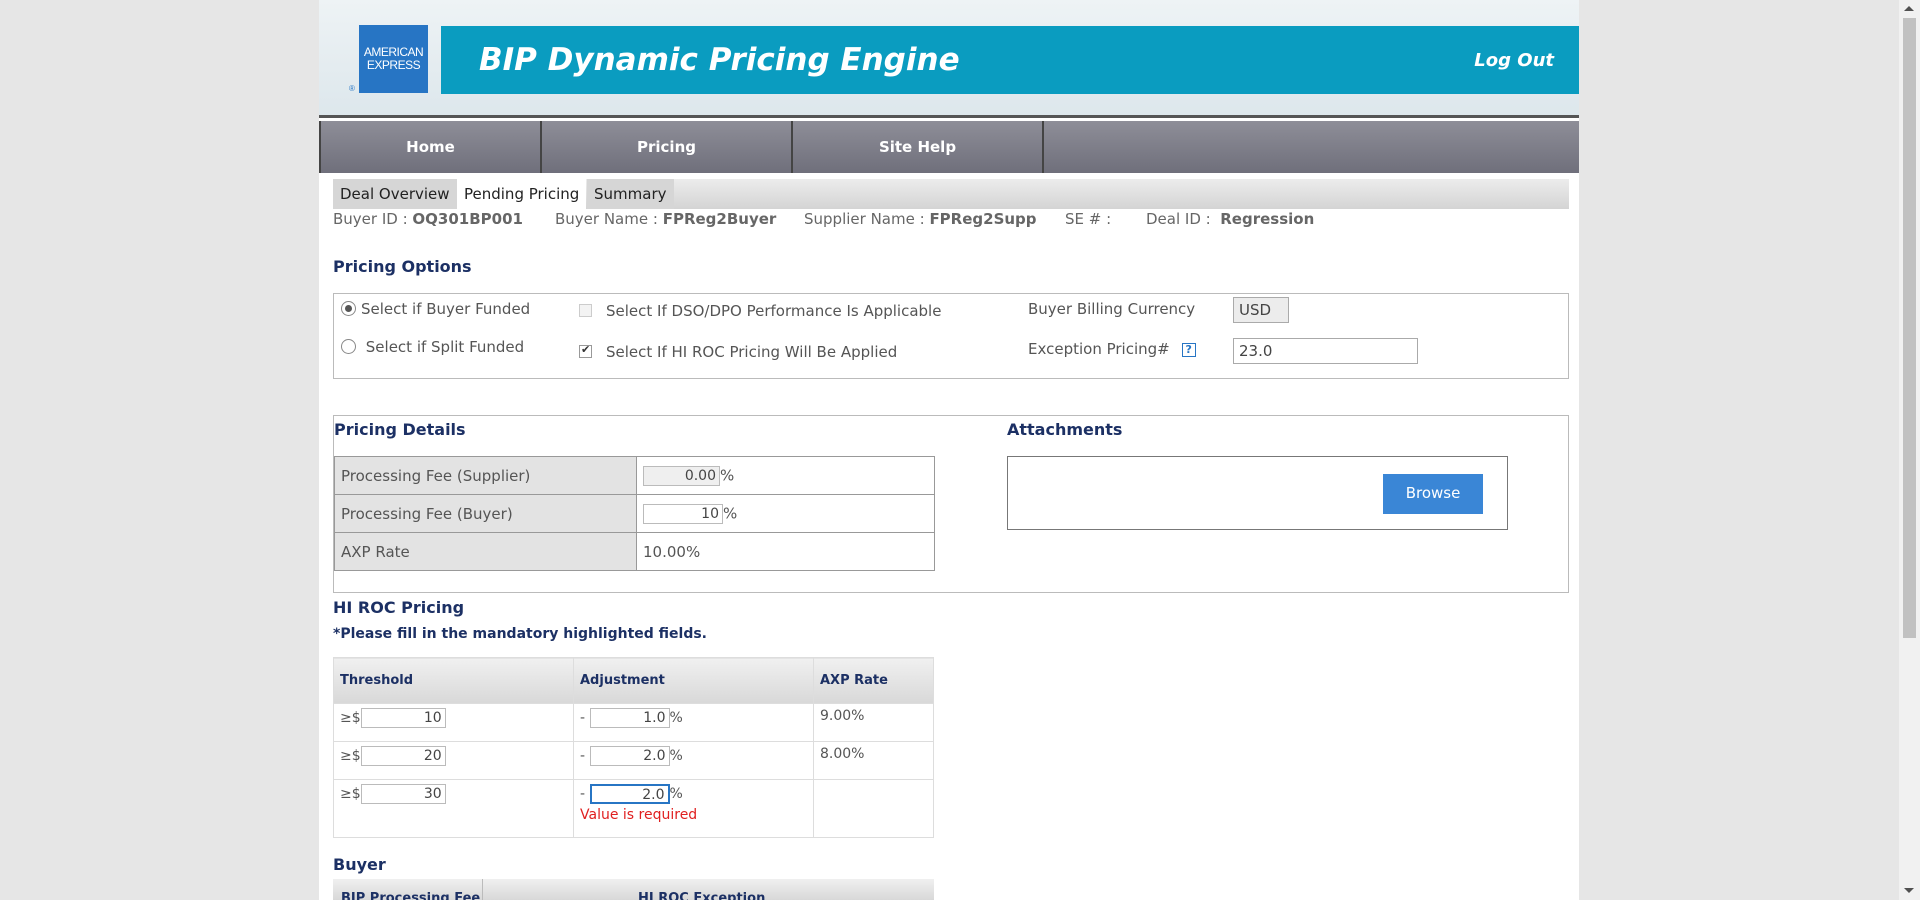  What do you see at coordinates (348, 308) in the screenshot?
I see `buyer-funded-radio` at bounding box center [348, 308].